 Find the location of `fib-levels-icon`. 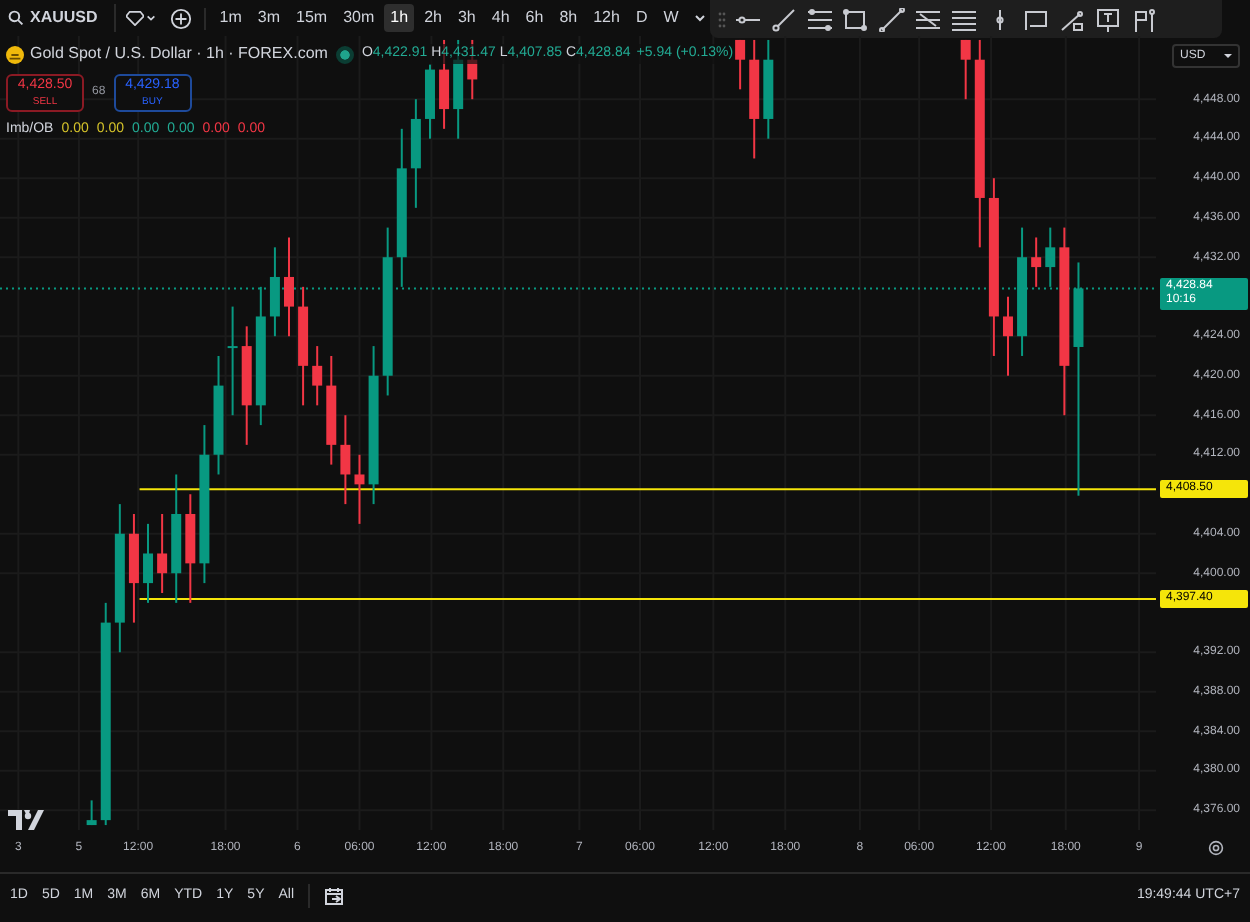

fib-levels-icon is located at coordinates (964, 19).